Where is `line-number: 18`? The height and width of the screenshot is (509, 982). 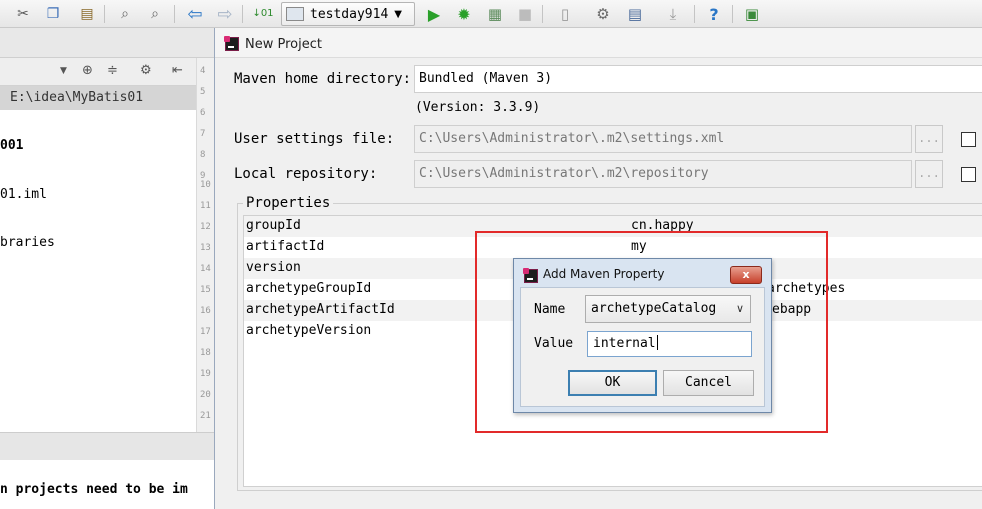 line-number: 18 is located at coordinates (205, 353).